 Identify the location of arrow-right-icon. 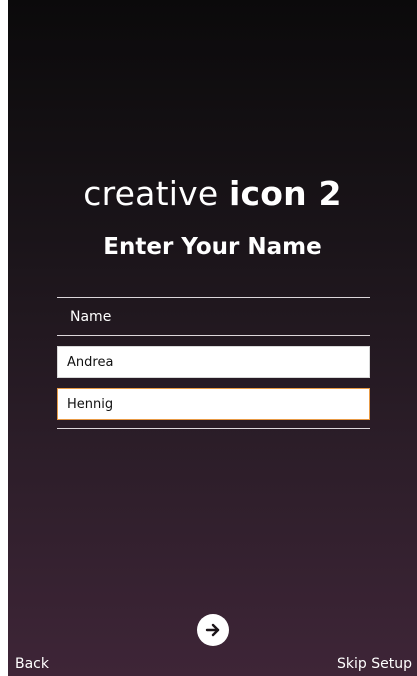
(213, 630).